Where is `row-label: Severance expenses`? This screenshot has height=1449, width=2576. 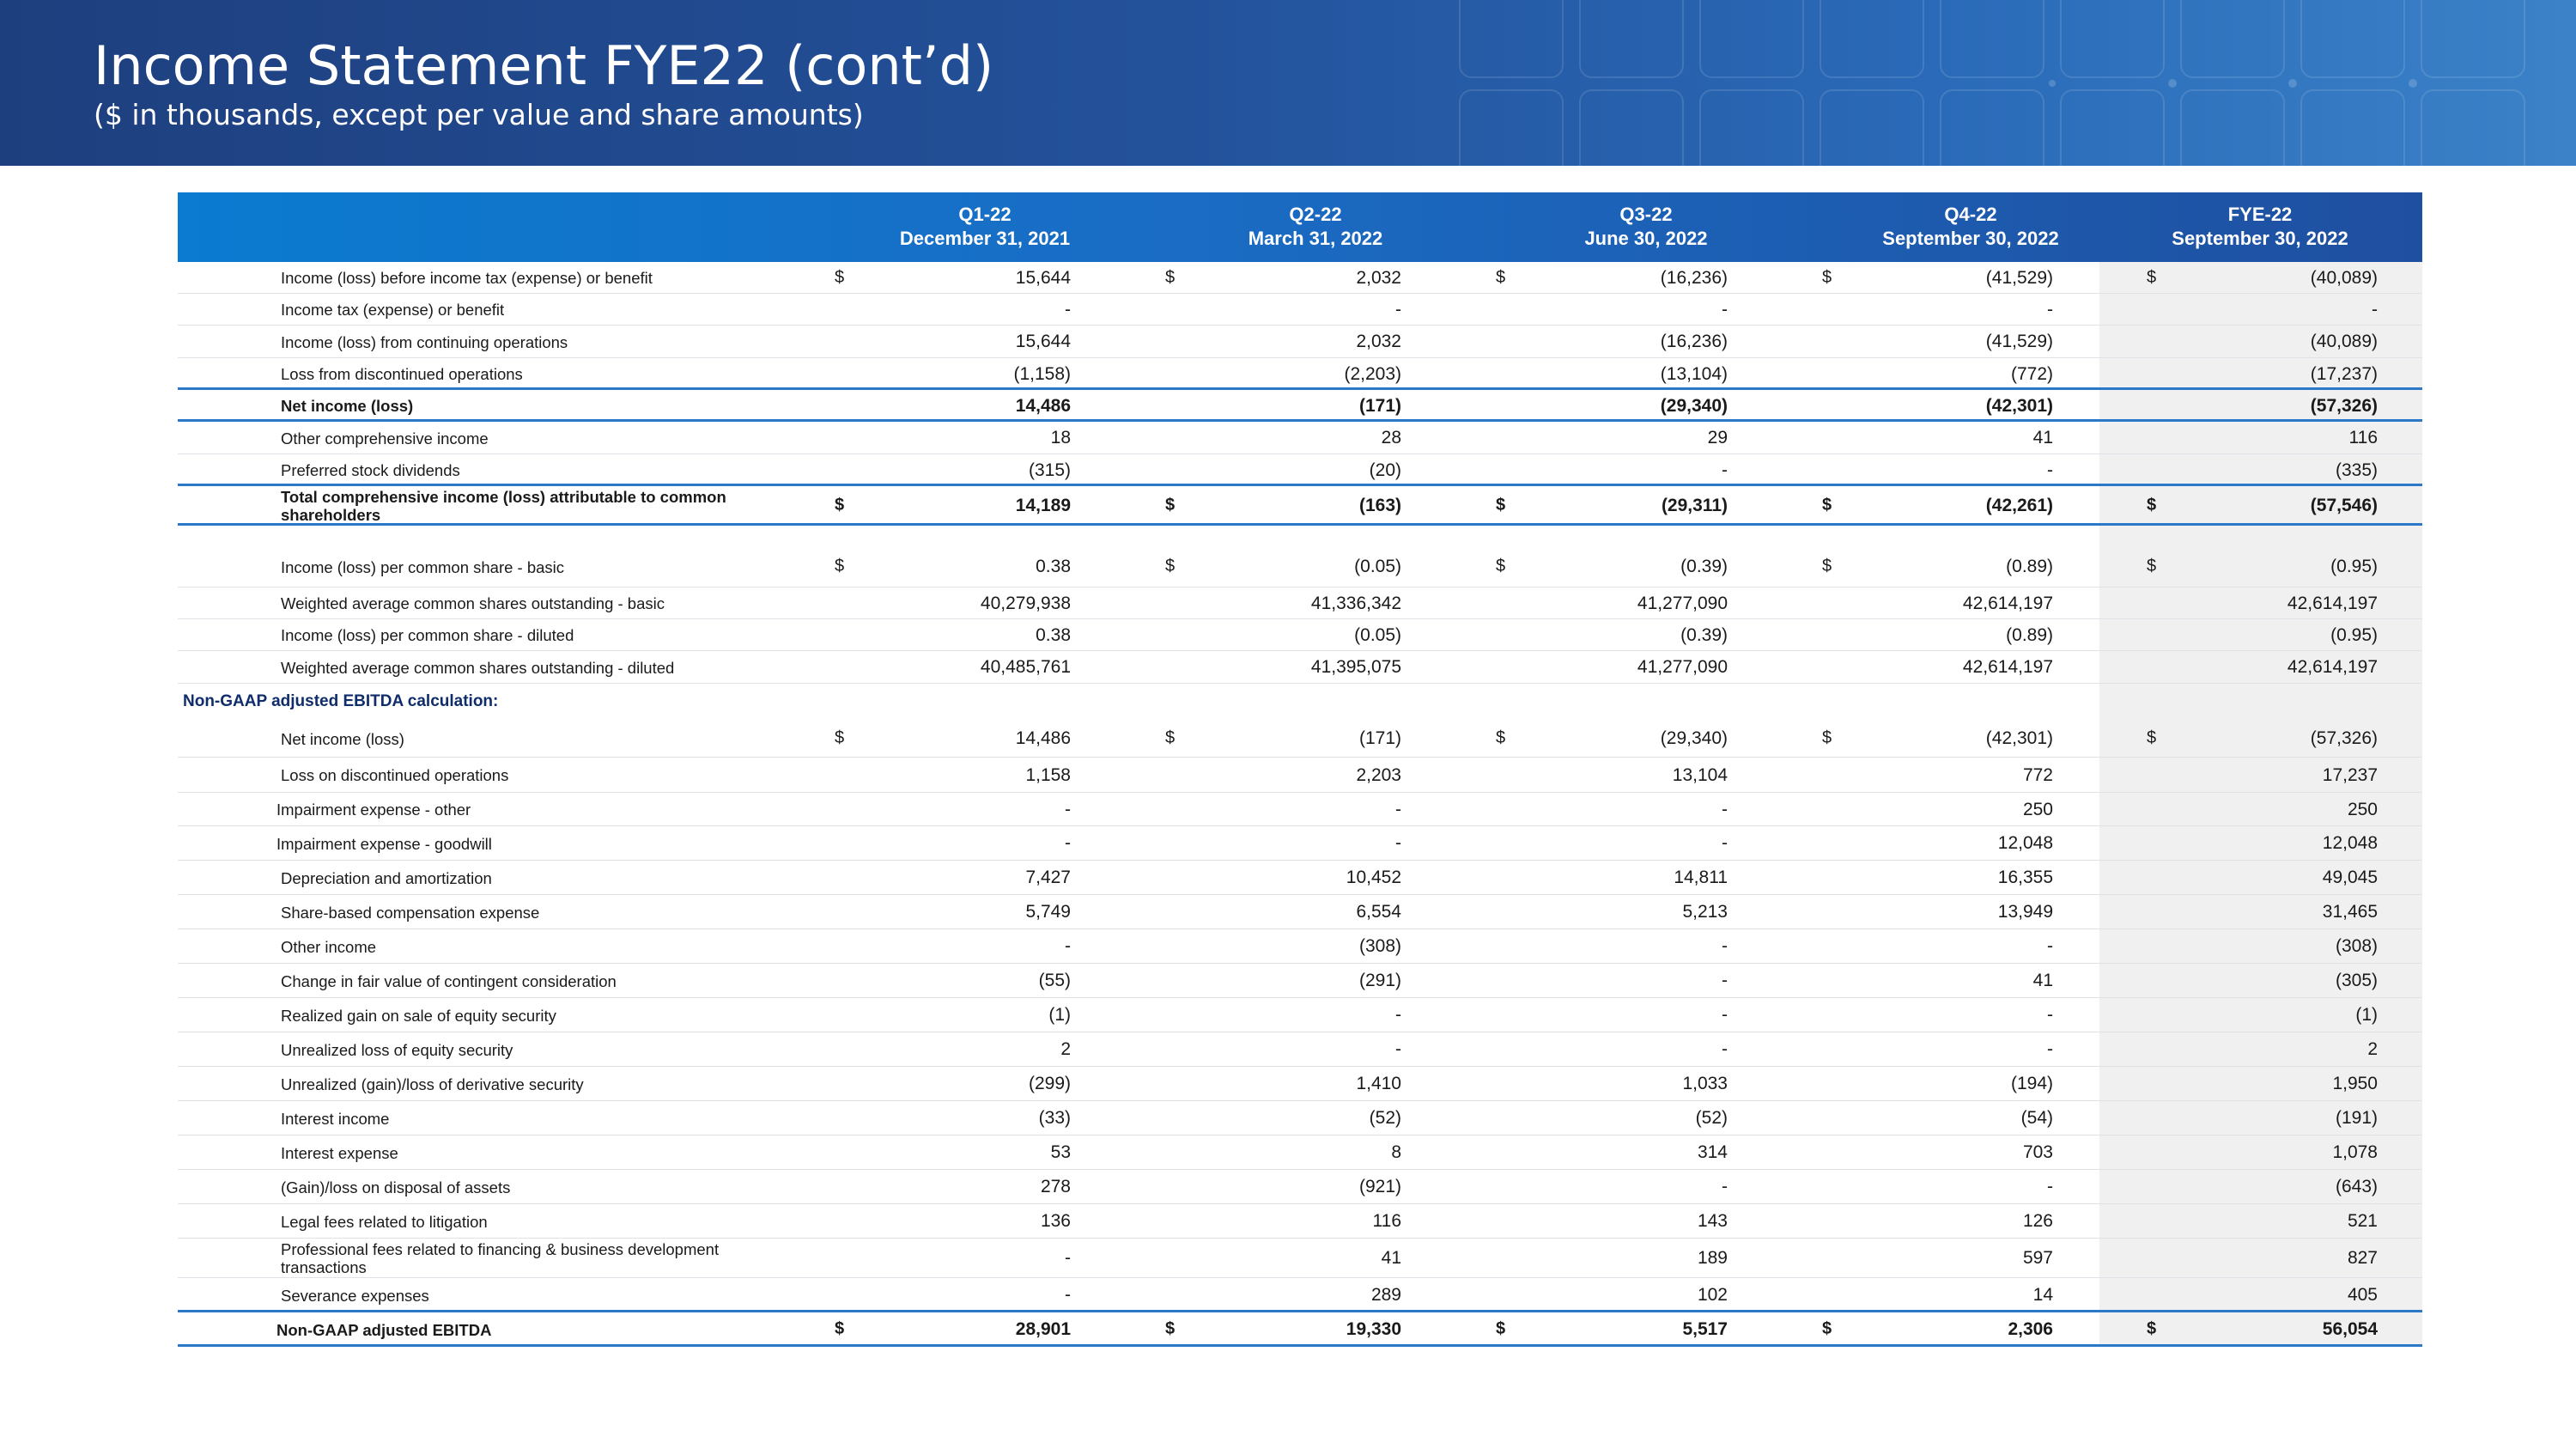
row-label: Severance expenses is located at coordinates (355, 1296).